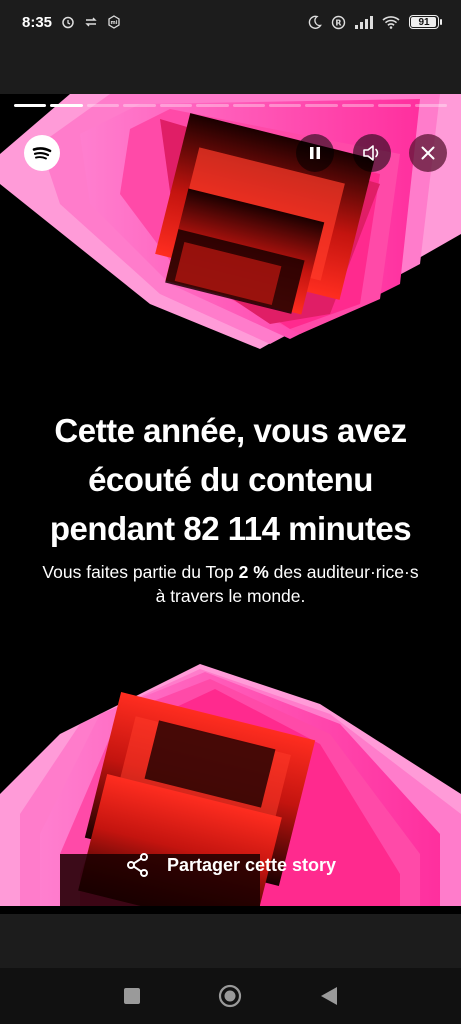 The height and width of the screenshot is (1024, 461). I want to click on close-button, so click(428, 153).